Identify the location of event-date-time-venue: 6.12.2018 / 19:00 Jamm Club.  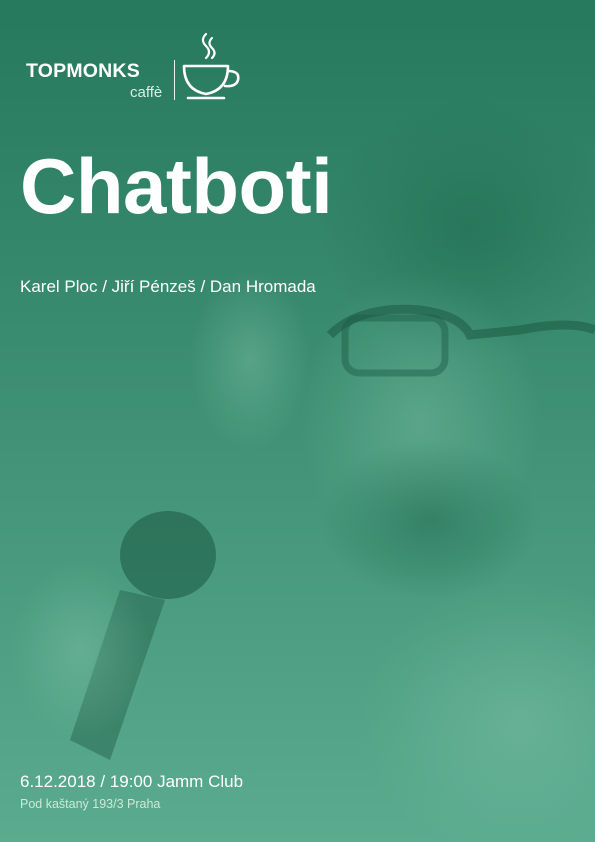
(132, 781).